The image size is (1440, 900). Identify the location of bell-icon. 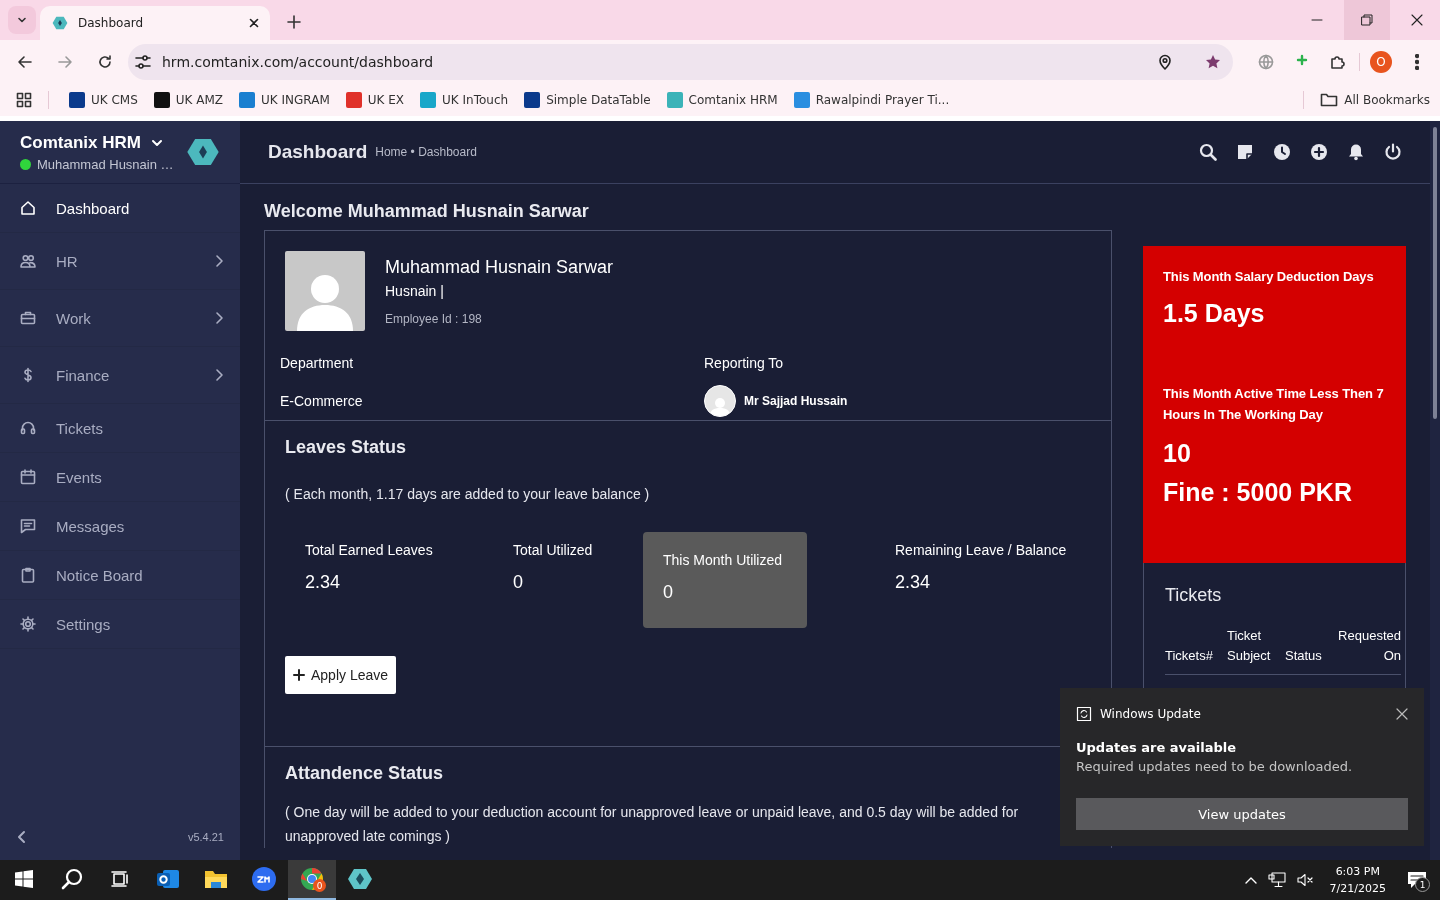
(1356, 152).